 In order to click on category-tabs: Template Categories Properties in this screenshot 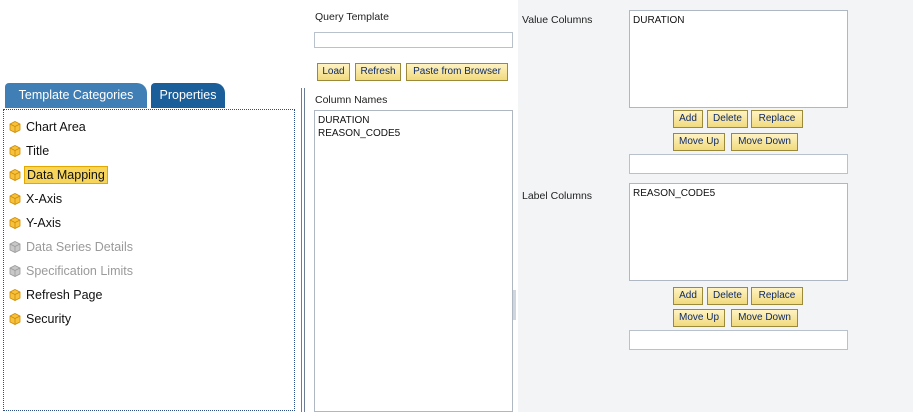, I will do `click(151, 95)`.